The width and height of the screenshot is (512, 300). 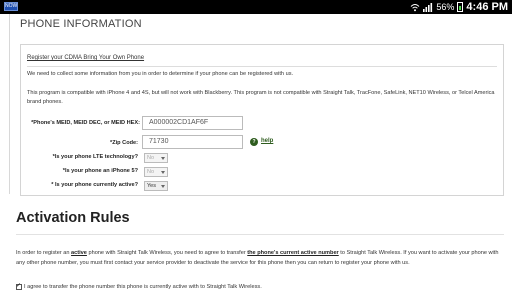 What do you see at coordinates (428, 7) in the screenshot?
I see `signal-icon` at bounding box center [428, 7].